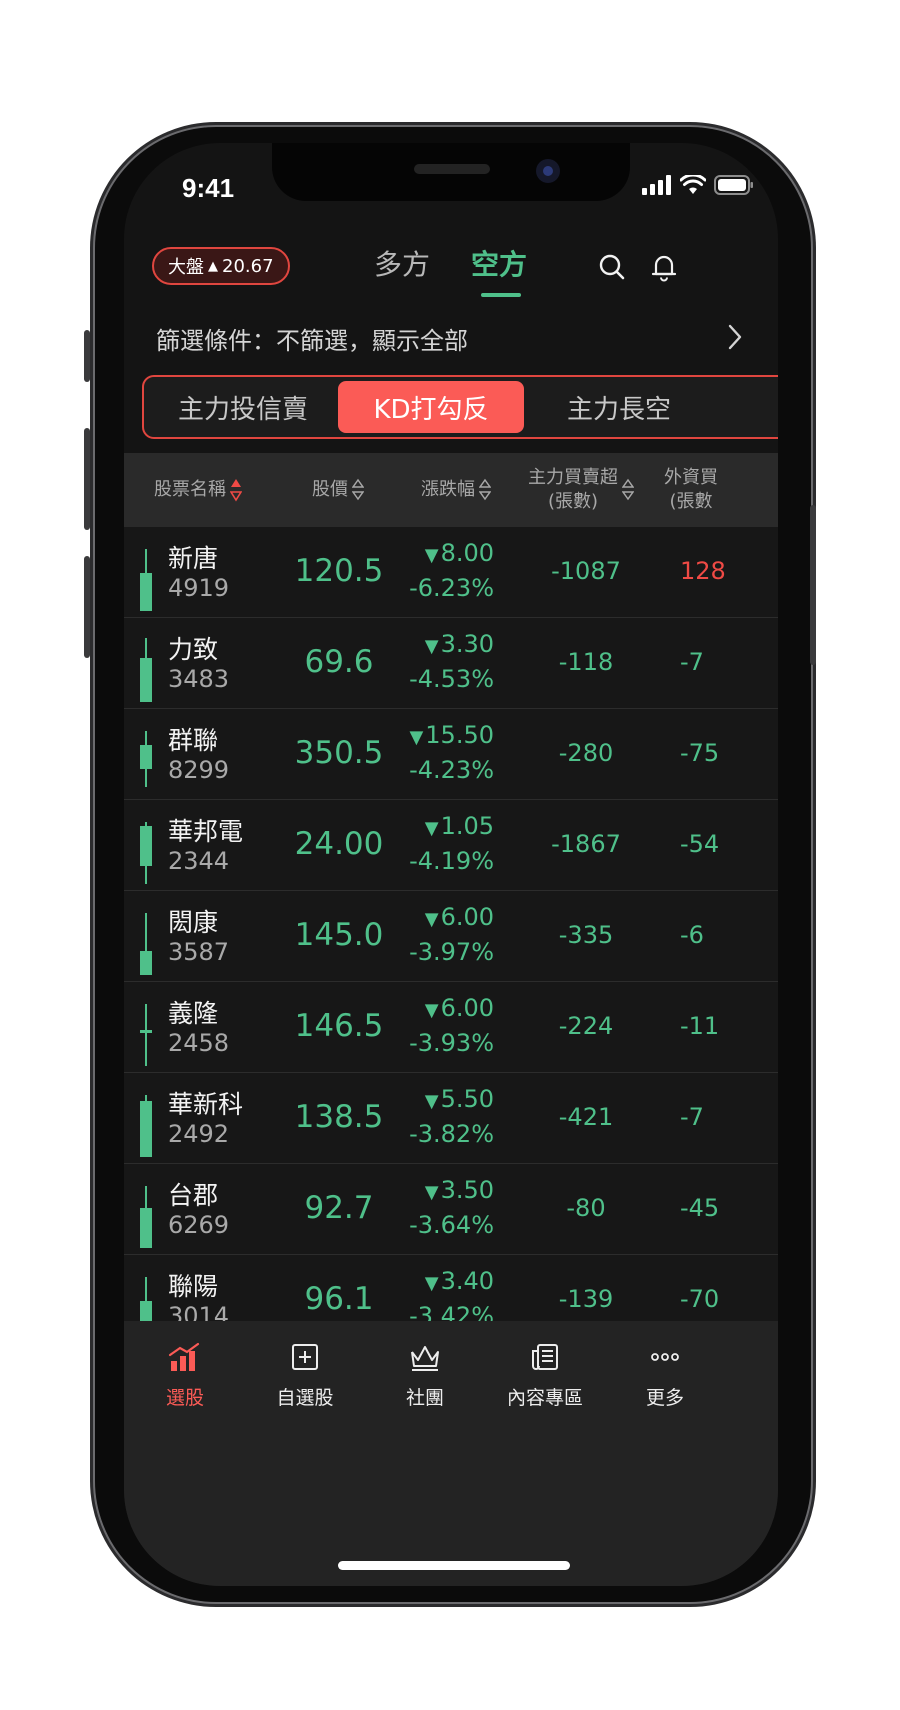  Describe the element at coordinates (199, 770) in the screenshot. I see `stock-code: 8299` at that location.